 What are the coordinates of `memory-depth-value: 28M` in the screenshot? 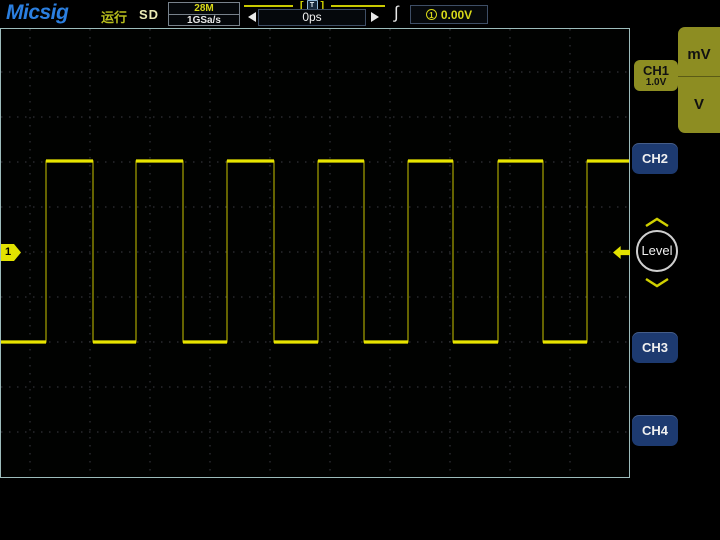 It's located at (204, 9).